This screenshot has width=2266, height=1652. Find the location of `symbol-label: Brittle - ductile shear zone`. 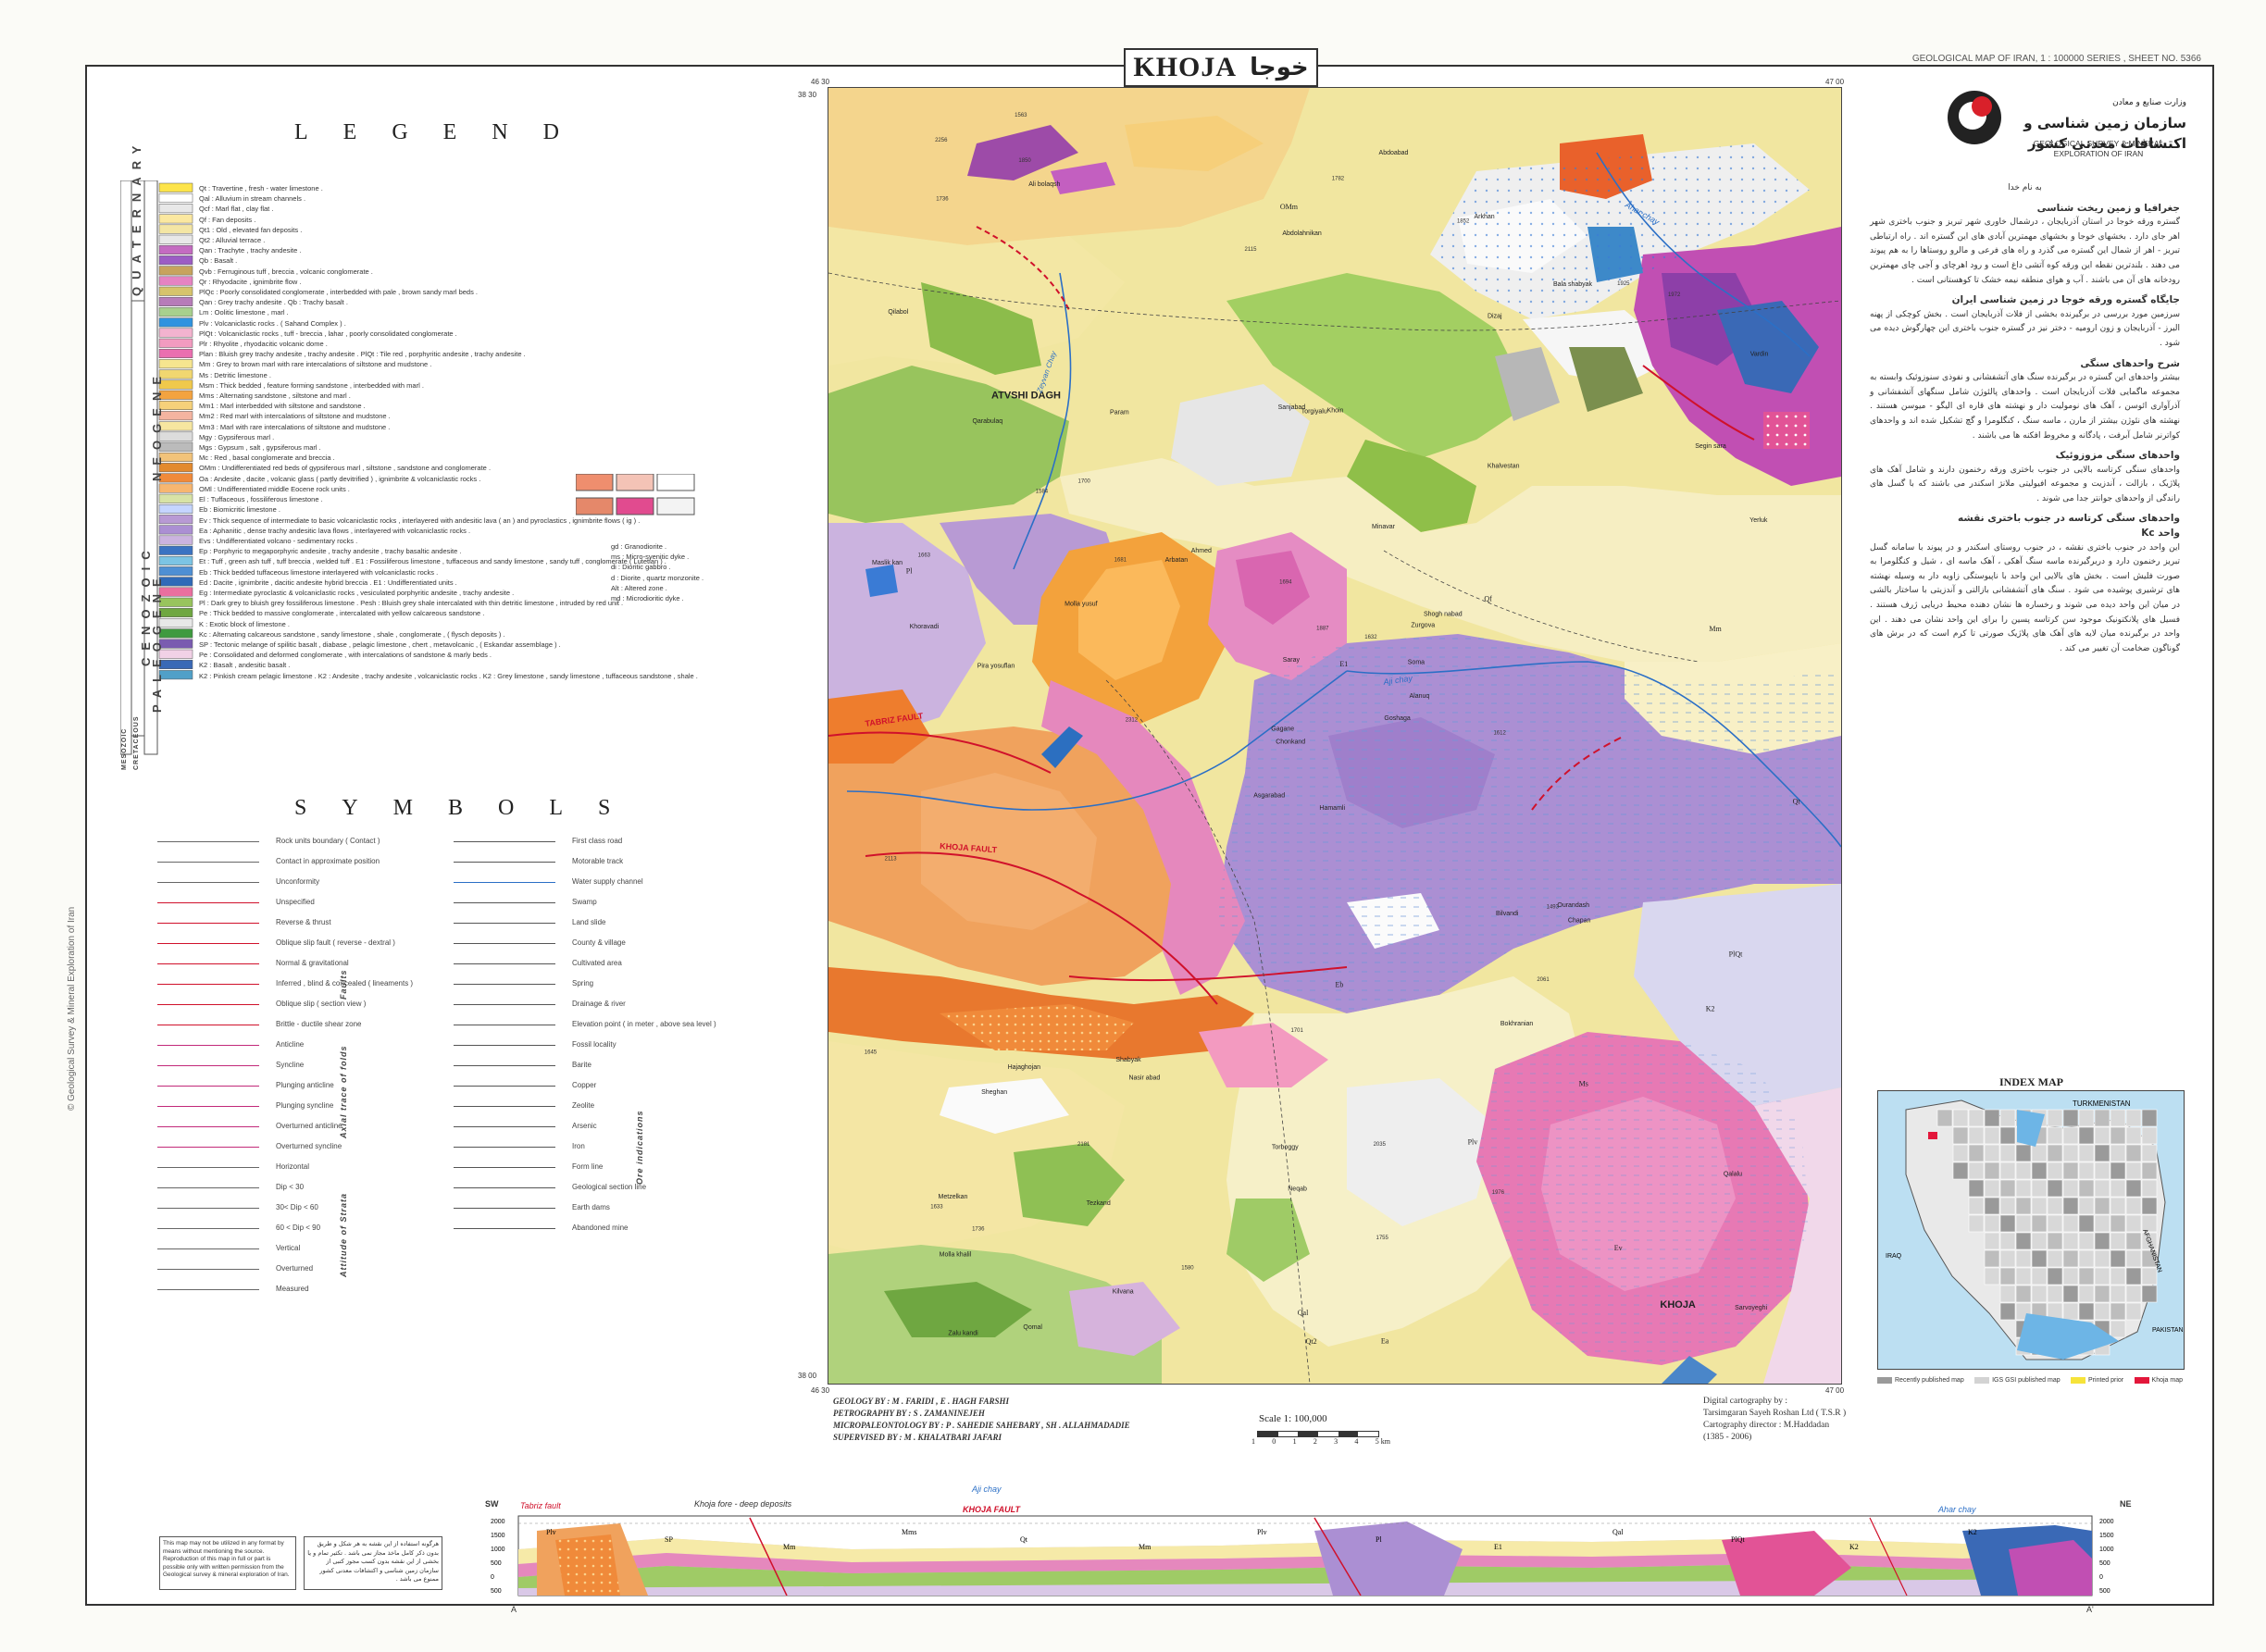

symbol-label: Brittle - ductile shear zone is located at coordinates (319, 1024).